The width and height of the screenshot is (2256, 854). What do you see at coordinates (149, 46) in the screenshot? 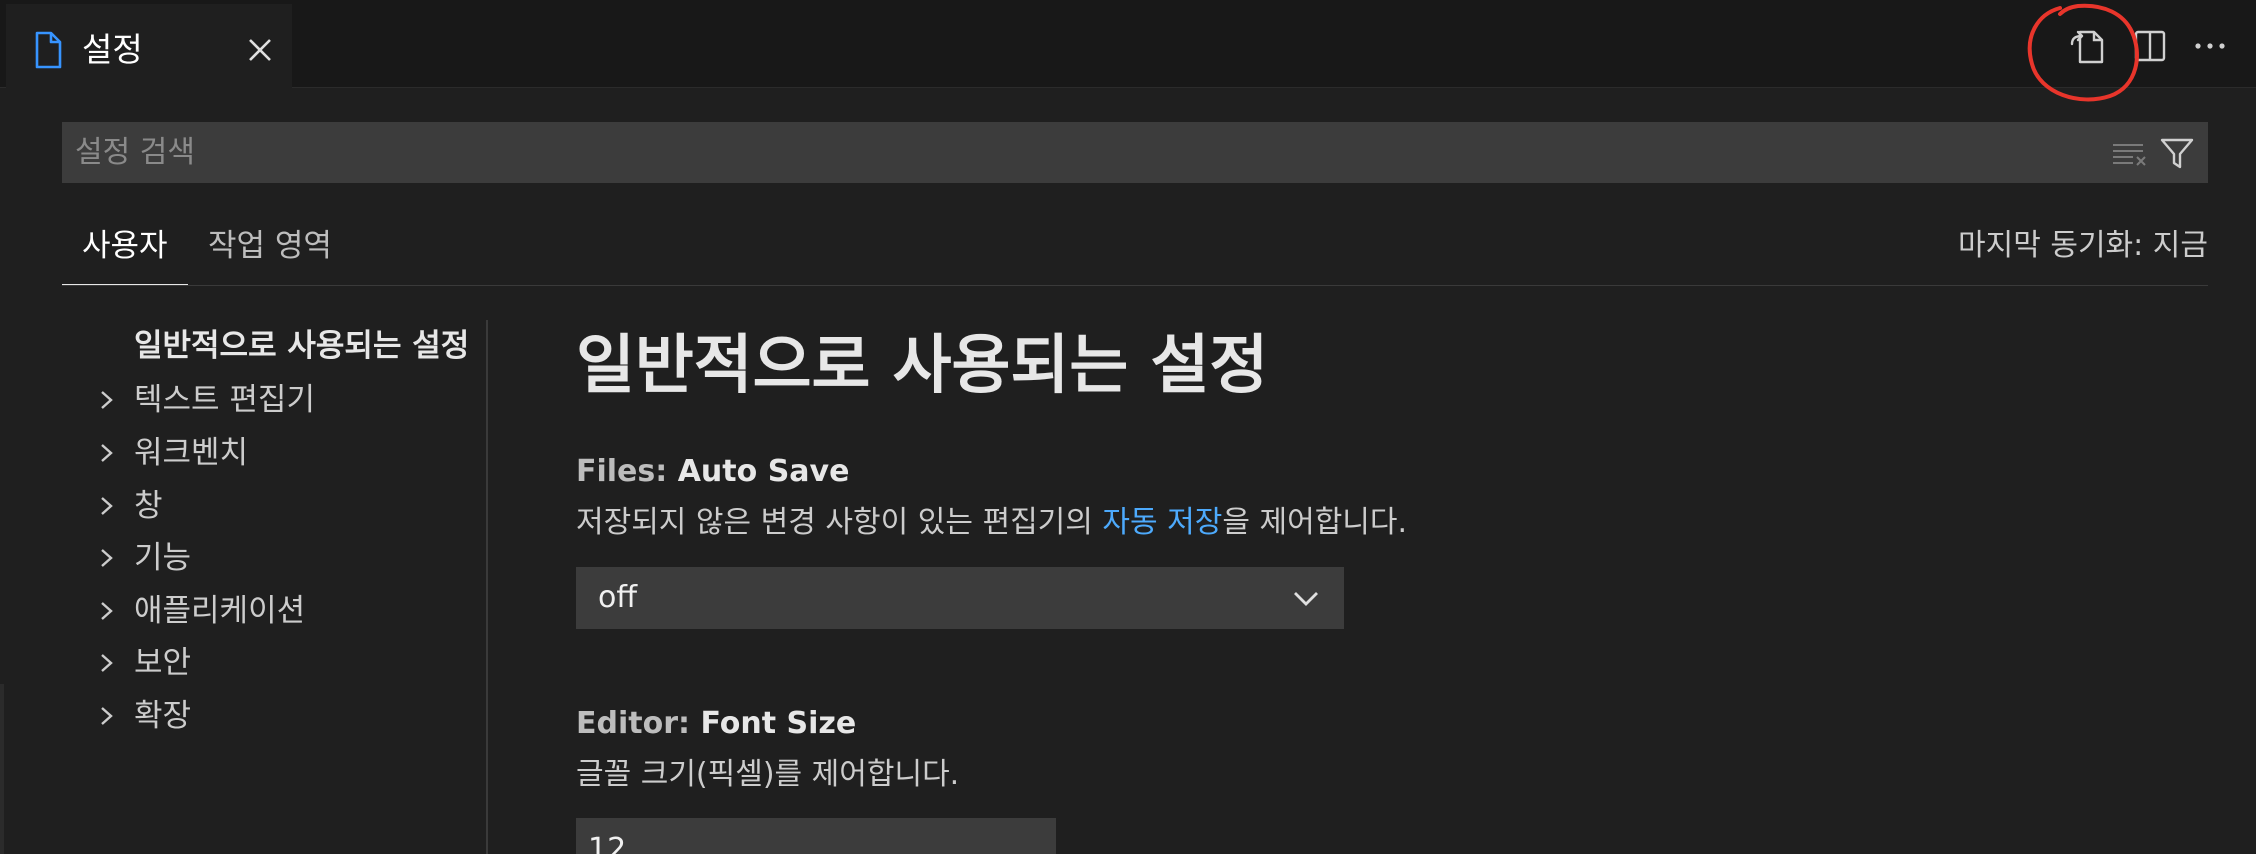
I see `tab-settings: 설정` at bounding box center [149, 46].